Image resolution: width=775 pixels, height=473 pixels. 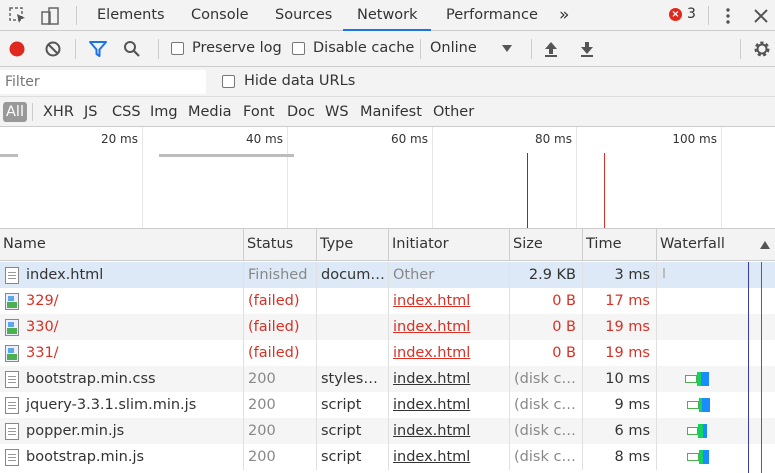 What do you see at coordinates (387, 301) in the screenshot?
I see `table-row: 329/ (failed) index.html 0 B 17 ms` at bounding box center [387, 301].